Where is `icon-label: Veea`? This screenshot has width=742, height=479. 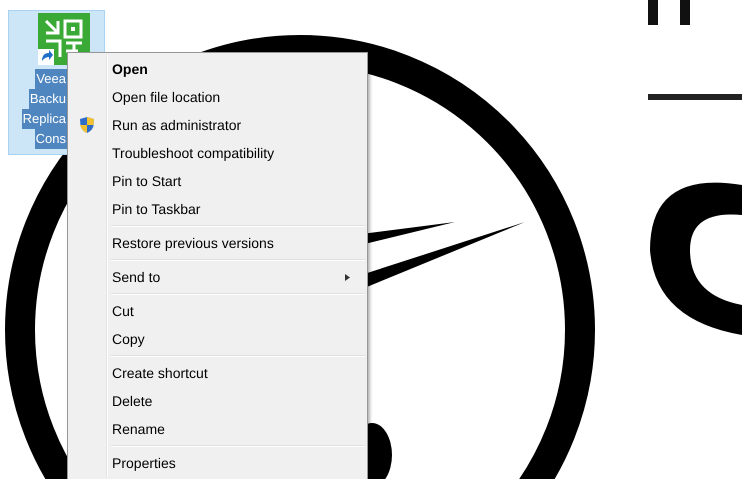
icon-label: Veea is located at coordinates (51, 79).